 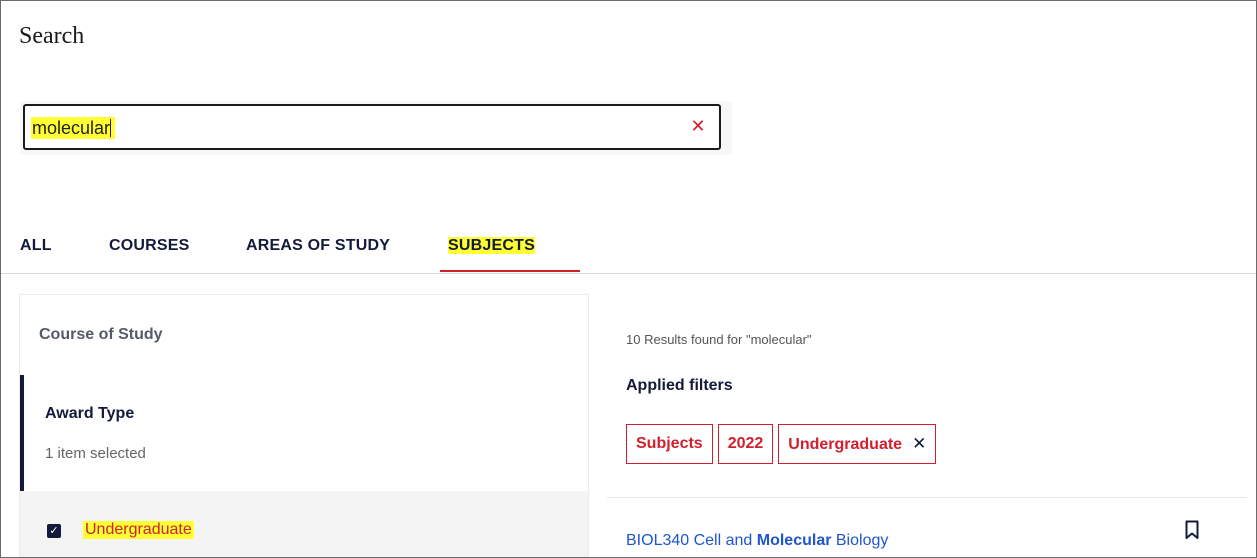 I want to click on search-container: molecular ✕, so click(x=376, y=128).